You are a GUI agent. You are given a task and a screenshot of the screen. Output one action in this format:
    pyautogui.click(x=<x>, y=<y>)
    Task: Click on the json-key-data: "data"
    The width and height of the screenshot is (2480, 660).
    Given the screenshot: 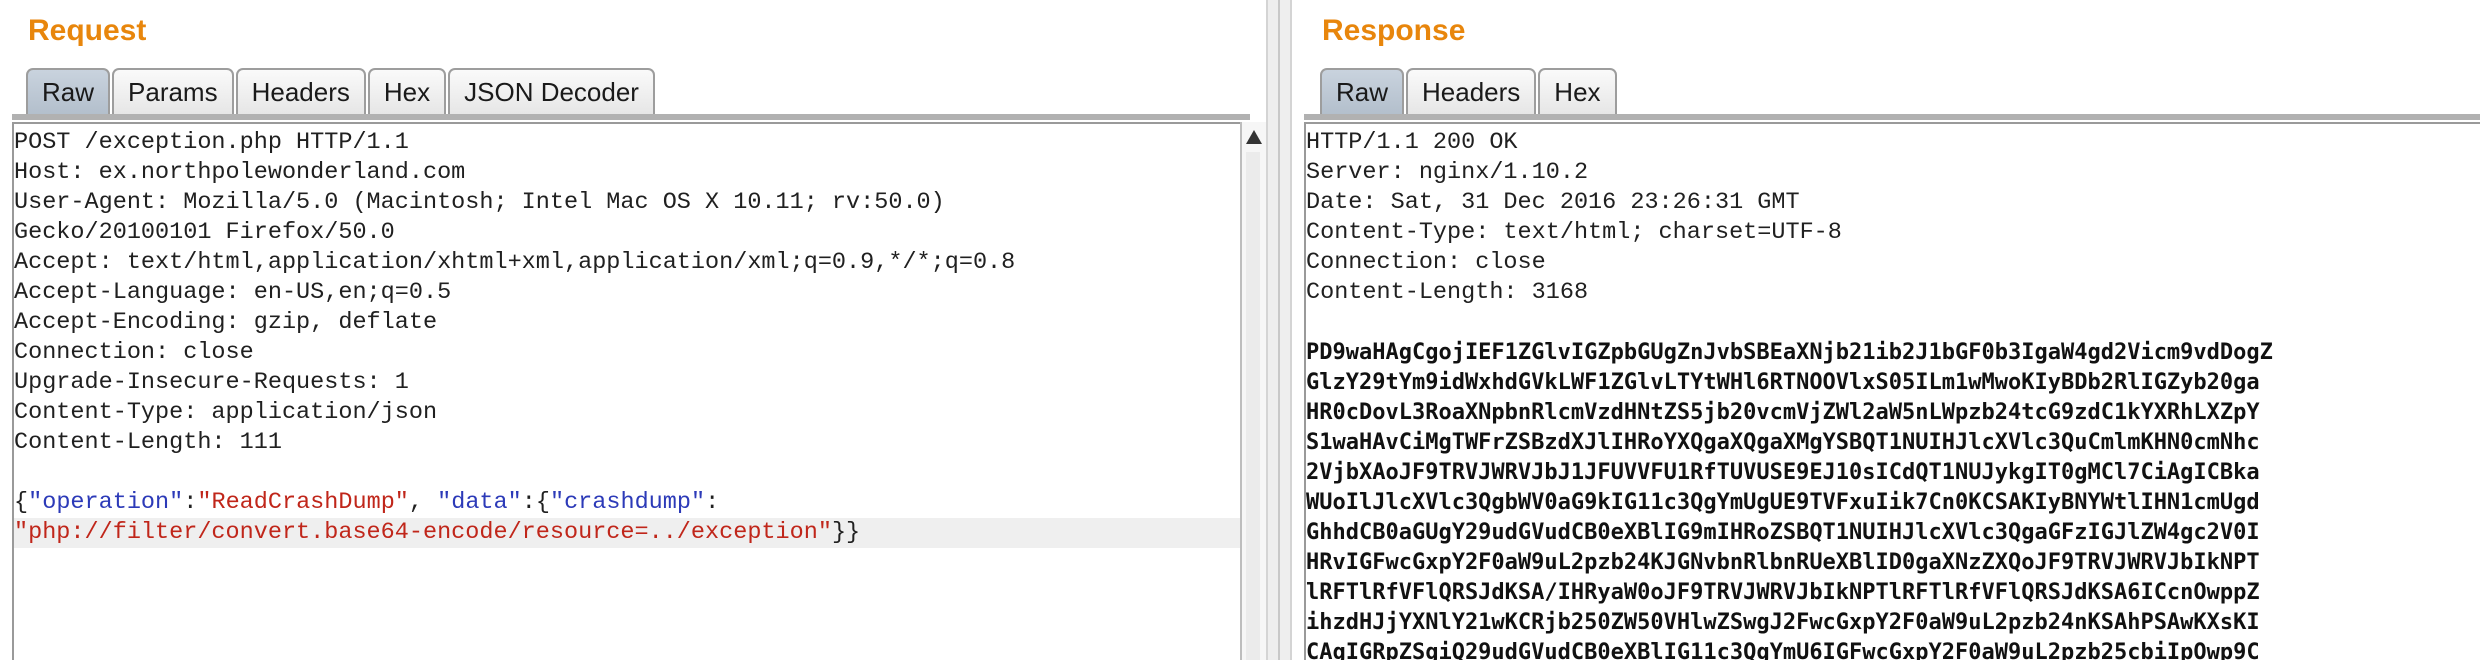 What is the action you would take?
    pyautogui.click(x=479, y=502)
    